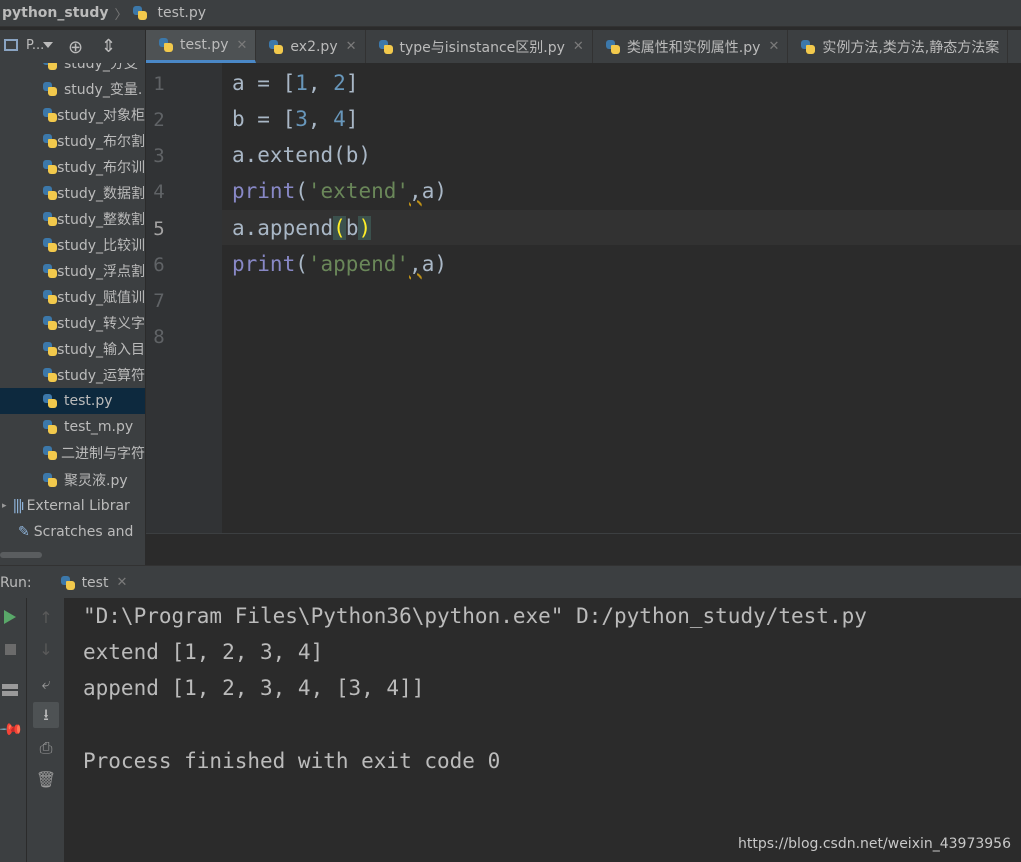 The width and height of the screenshot is (1021, 862). Describe the element at coordinates (10, 617) in the screenshot. I see `rerun-icon` at that location.